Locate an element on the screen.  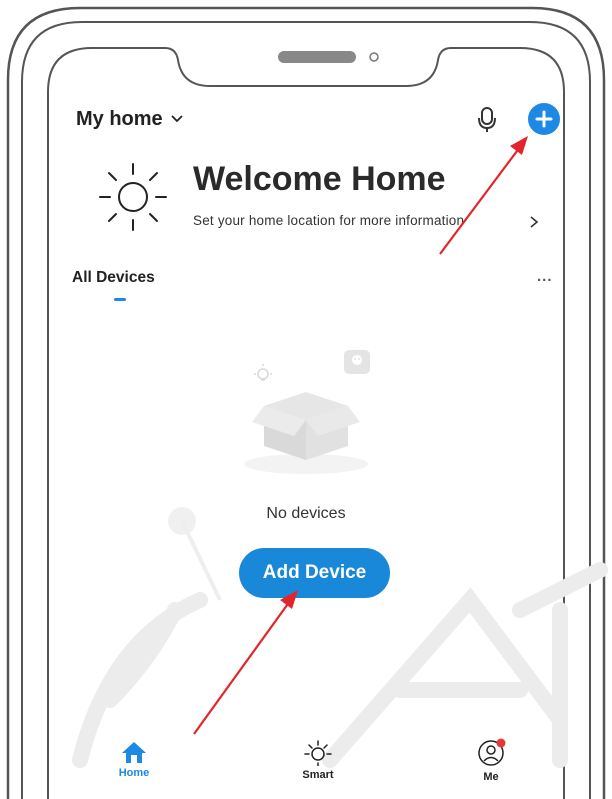
nav-smart-label: Smart is located at coordinates (318, 775).